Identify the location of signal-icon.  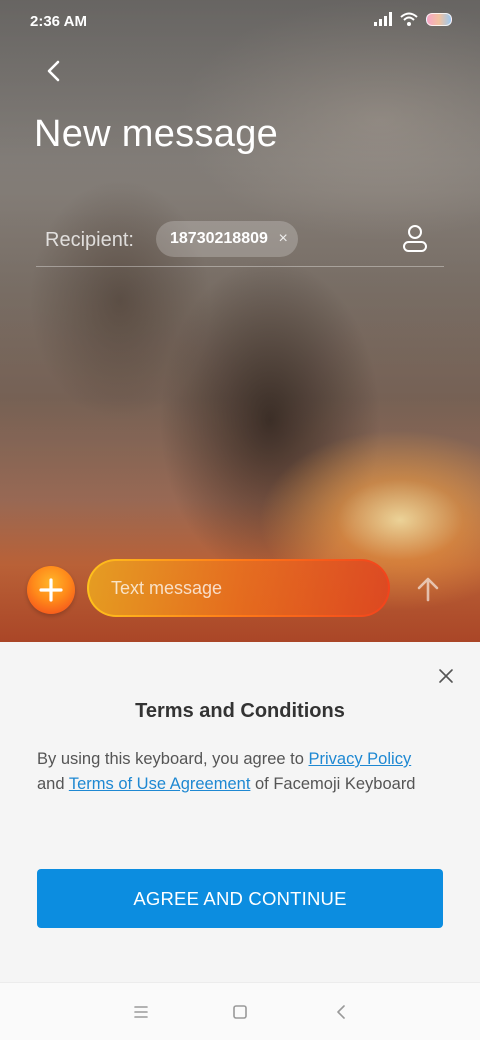
(383, 19).